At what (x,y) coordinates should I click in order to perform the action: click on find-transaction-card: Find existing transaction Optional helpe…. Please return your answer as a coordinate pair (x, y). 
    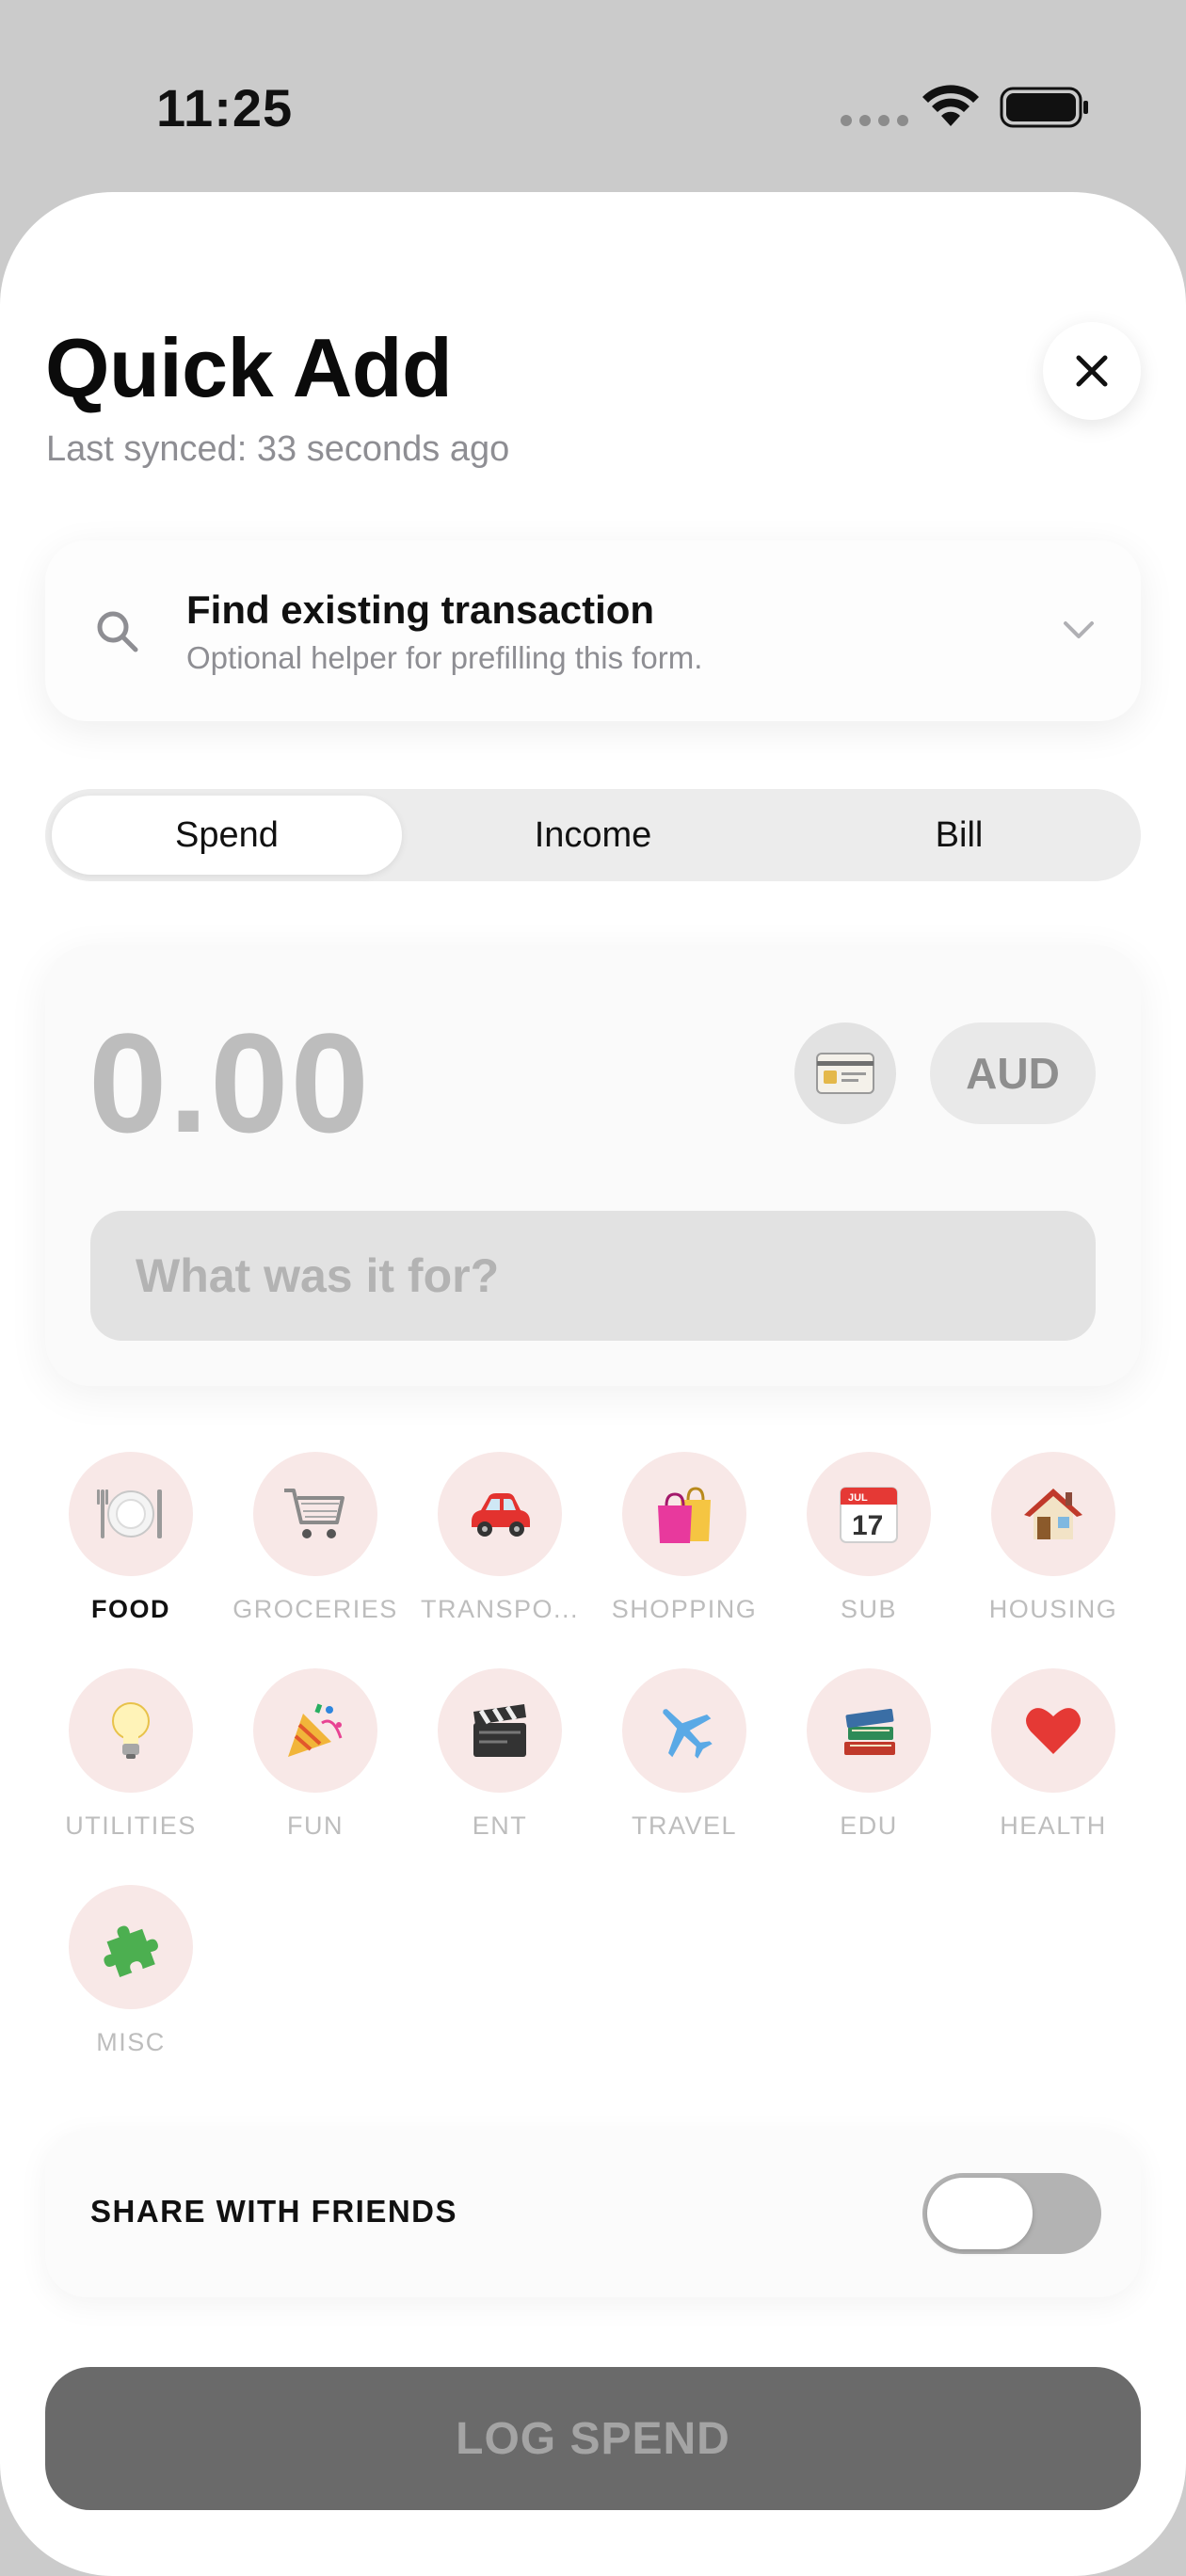
    Looking at the image, I should click on (593, 630).